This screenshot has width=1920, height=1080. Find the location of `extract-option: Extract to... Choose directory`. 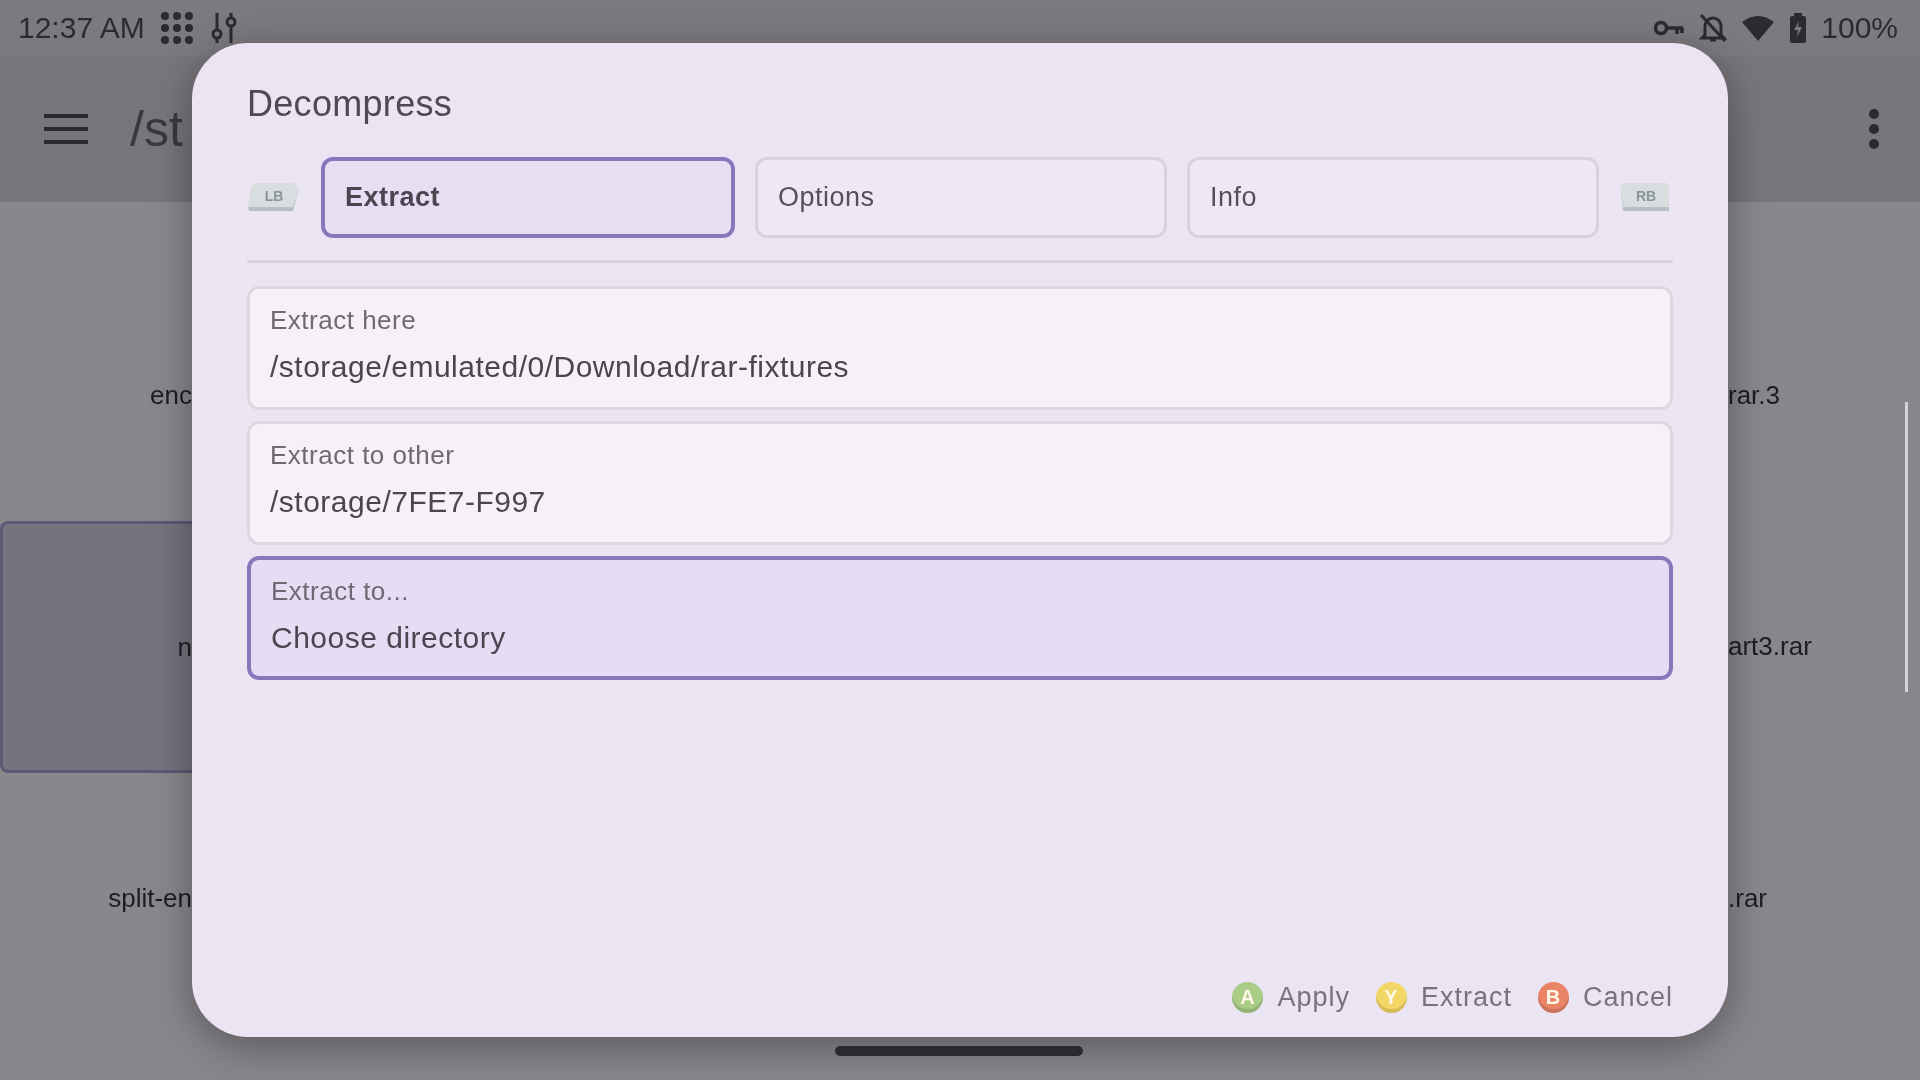

extract-option: Extract to... Choose directory is located at coordinates (960, 618).